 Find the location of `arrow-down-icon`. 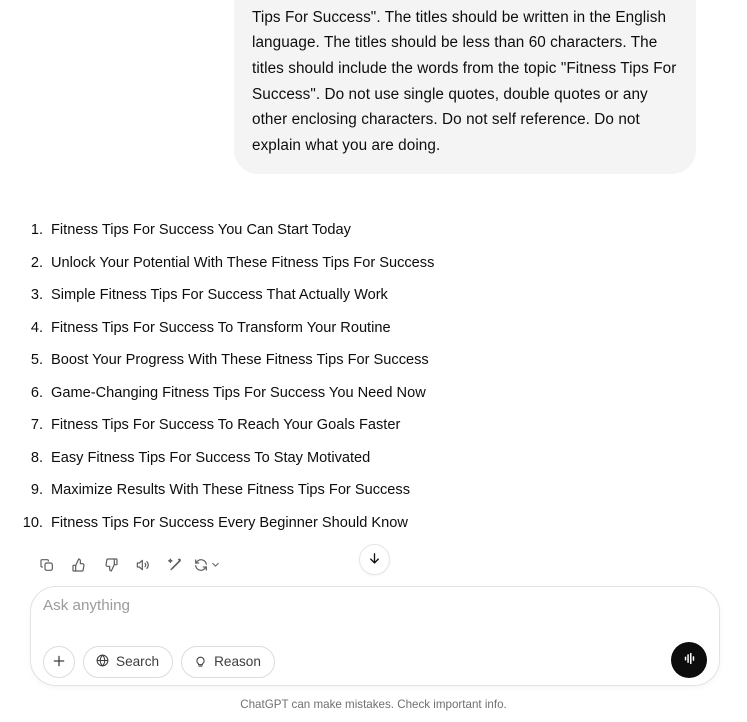

arrow-down-icon is located at coordinates (374, 560).